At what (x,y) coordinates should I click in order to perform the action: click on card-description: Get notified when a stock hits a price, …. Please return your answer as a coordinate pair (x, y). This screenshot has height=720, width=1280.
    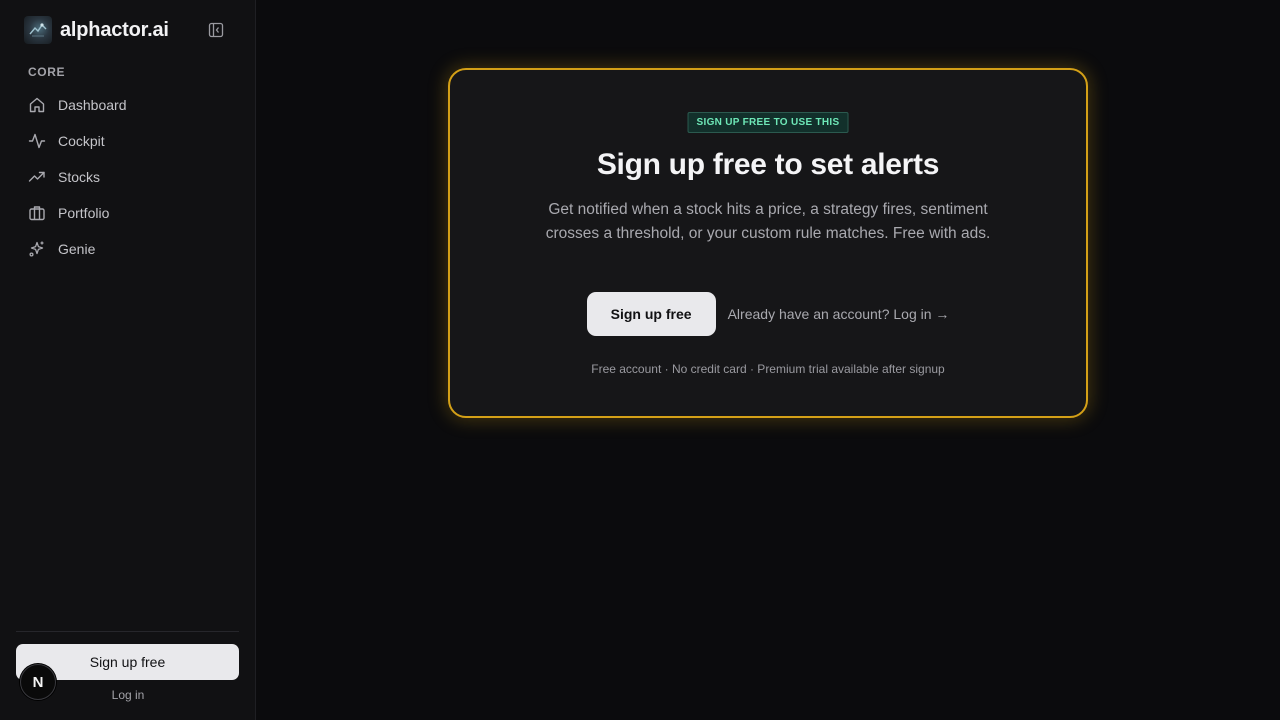
    Looking at the image, I should click on (768, 221).